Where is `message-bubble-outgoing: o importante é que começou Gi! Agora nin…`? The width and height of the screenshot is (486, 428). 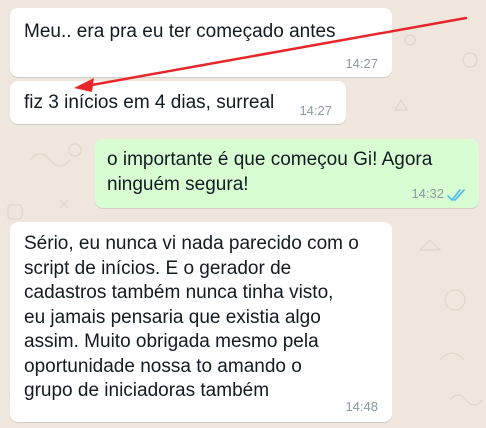 message-bubble-outgoing: o importante é que começou Gi! Agora nin… is located at coordinates (287, 173).